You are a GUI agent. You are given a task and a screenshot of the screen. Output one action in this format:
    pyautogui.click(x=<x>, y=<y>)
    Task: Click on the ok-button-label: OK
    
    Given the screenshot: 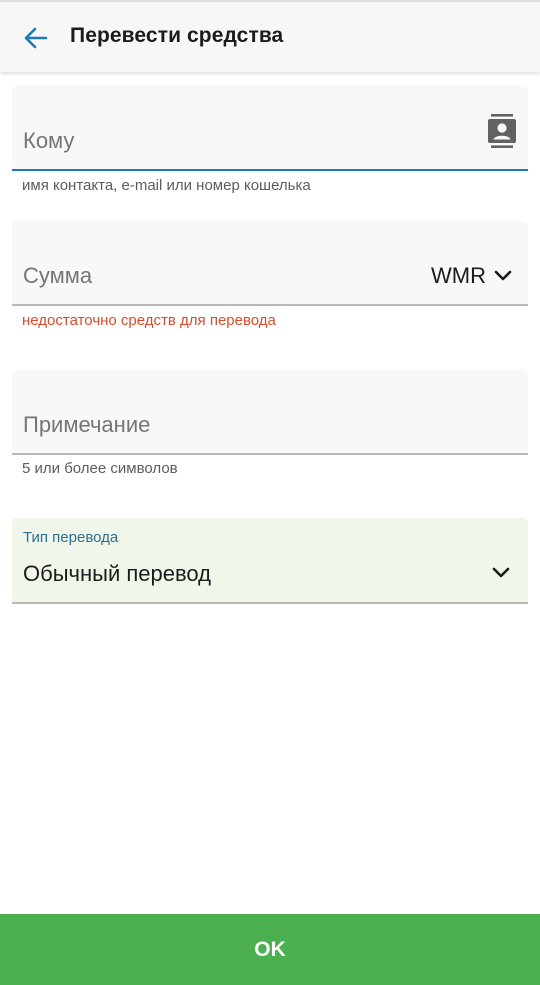 What is the action you would take?
    pyautogui.click(x=270, y=949)
    